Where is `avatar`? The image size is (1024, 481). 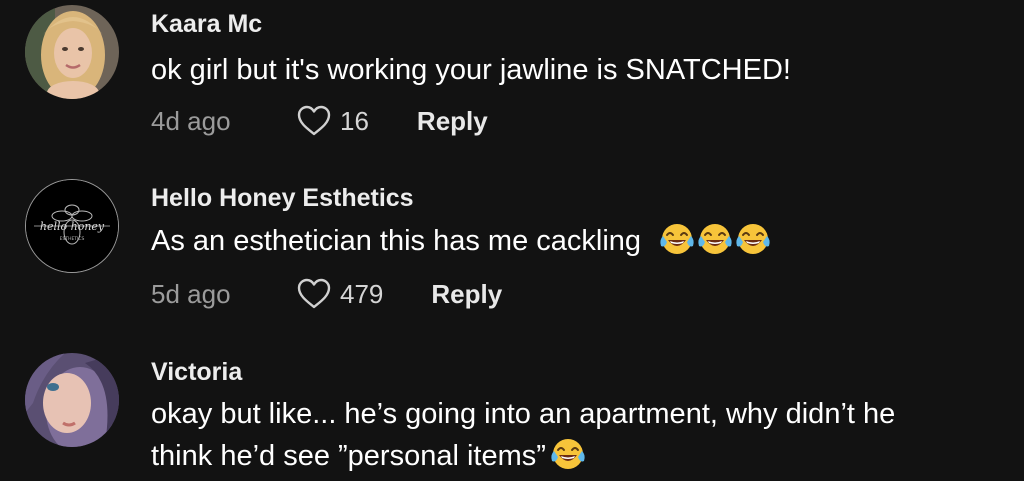 avatar is located at coordinates (72, 400).